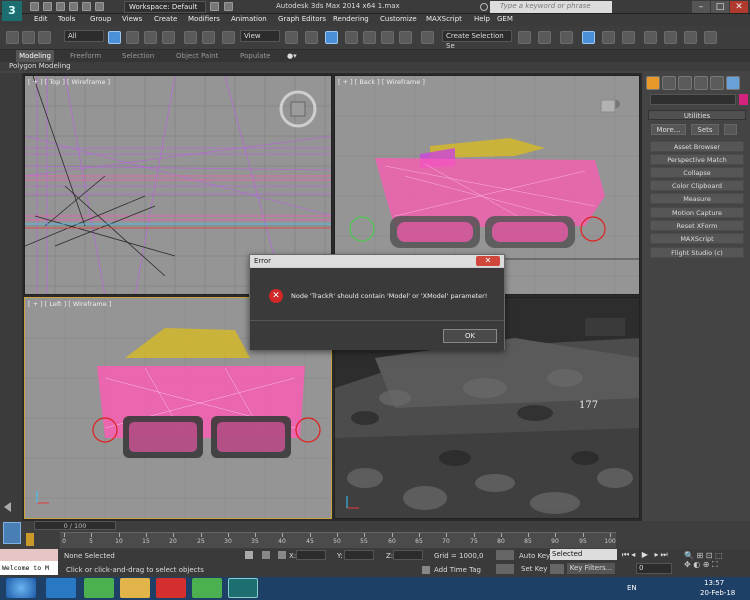 This screenshot has width=750, height=600. Describe the element at coordinates (168, 37) in the screenshot. I see `window-crossing-icon` at that location.